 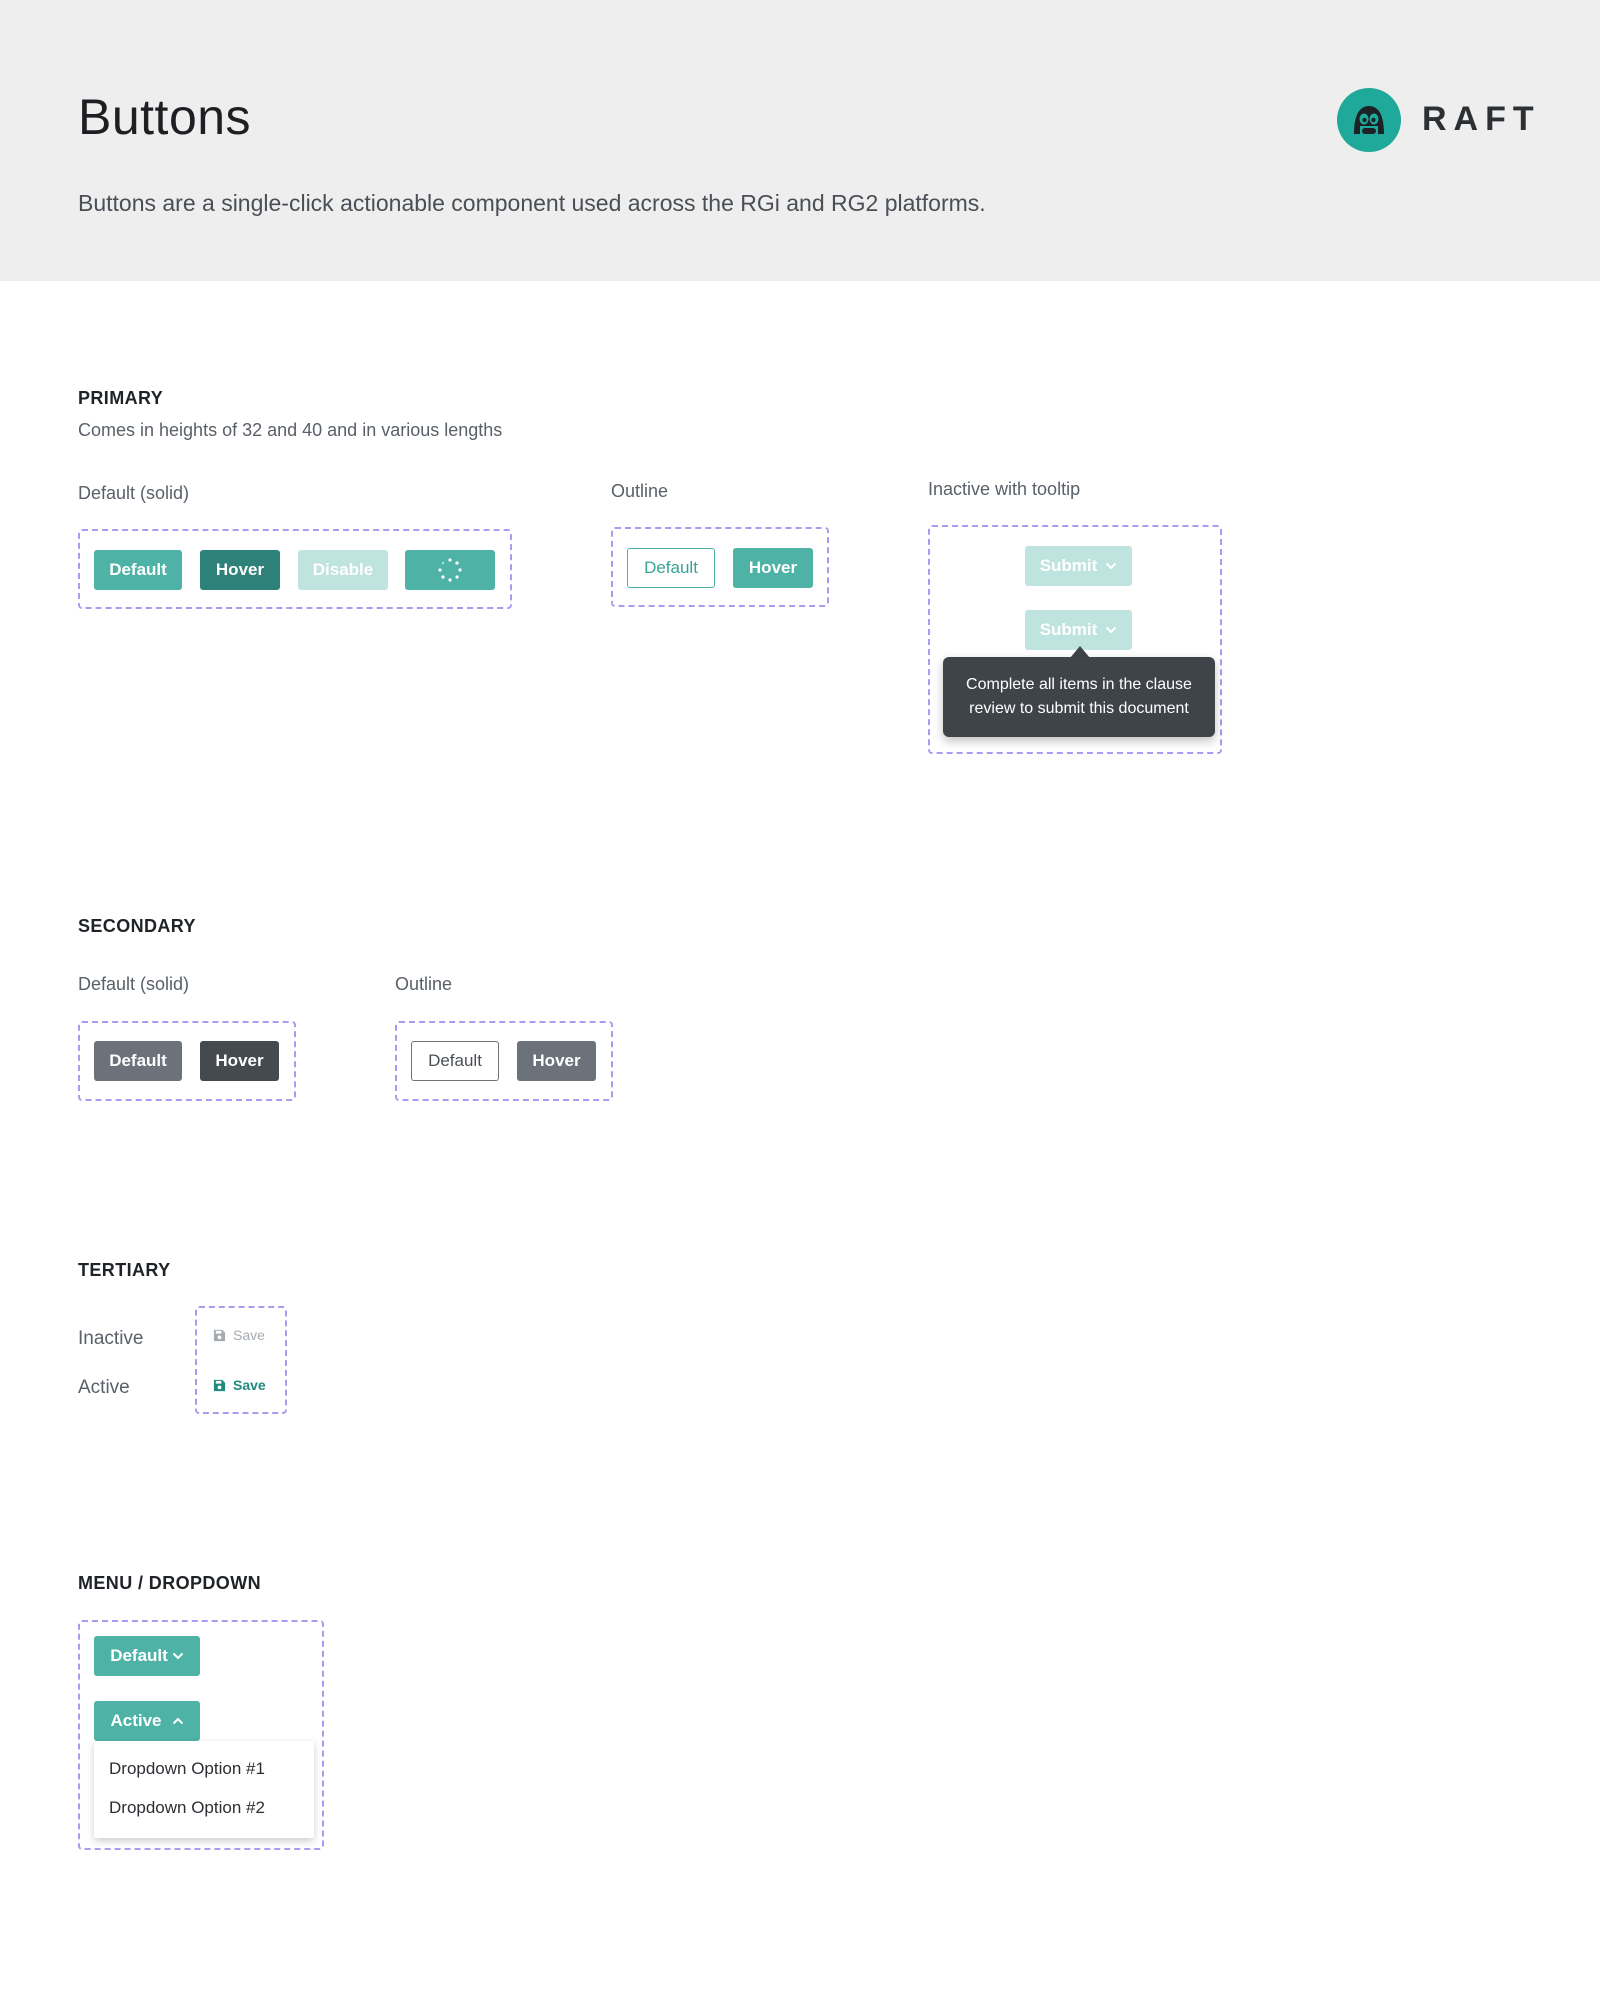 I want to click on dropdown-menu: Dropdown Option #1 Dropdown Option #2, so click(x=204, y=1789).